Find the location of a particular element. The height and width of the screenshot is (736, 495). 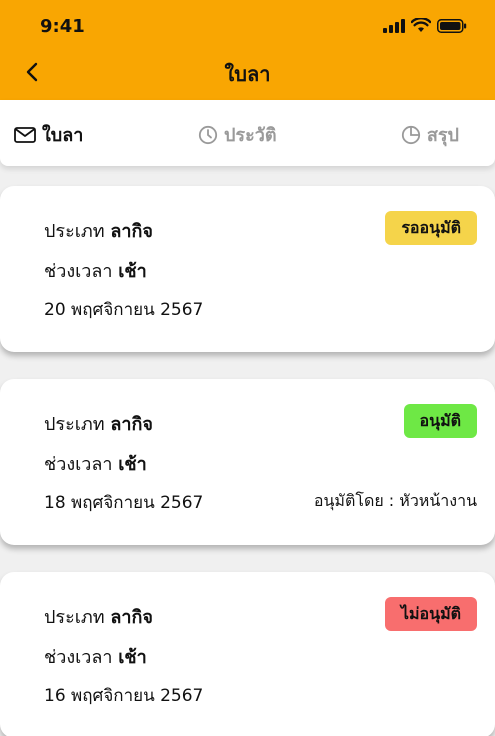

leave-date: 20 พฤศจิกายน 2567 is located at coordinates (124, 310).